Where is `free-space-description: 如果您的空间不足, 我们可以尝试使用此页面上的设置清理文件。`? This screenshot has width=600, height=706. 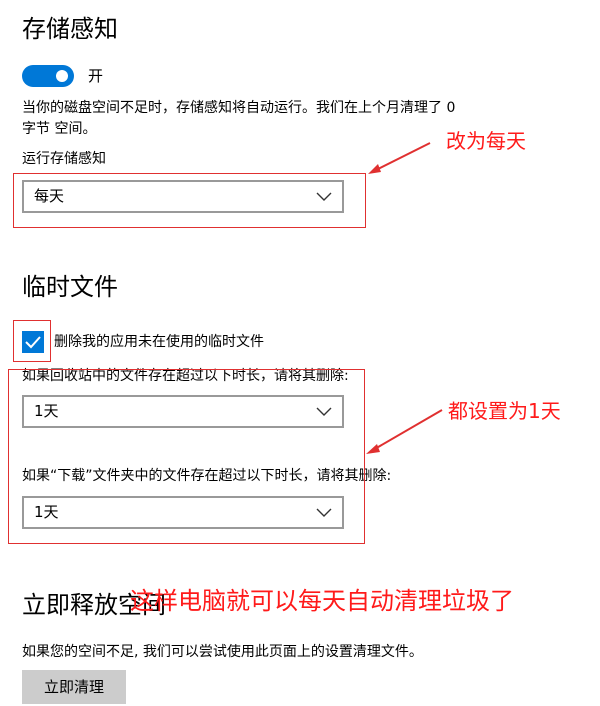 free-space-description: 如果您的空间不足, 我们可以尝试使用此页面上的设置清理文件。 is located at coordinates (222, 652).